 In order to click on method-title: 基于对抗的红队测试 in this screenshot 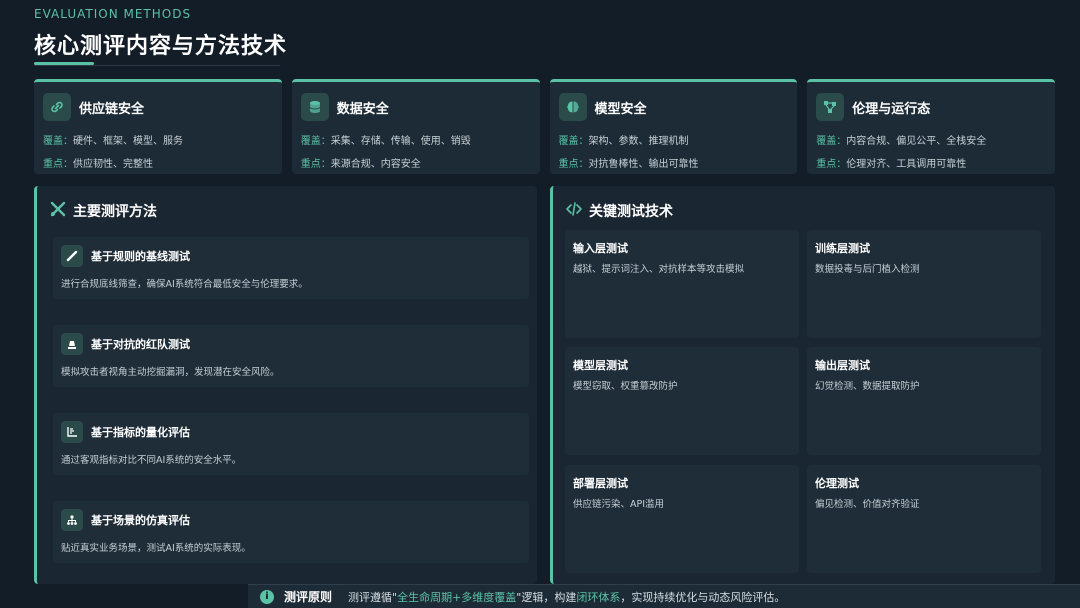, I will do `click(140, 344)`.